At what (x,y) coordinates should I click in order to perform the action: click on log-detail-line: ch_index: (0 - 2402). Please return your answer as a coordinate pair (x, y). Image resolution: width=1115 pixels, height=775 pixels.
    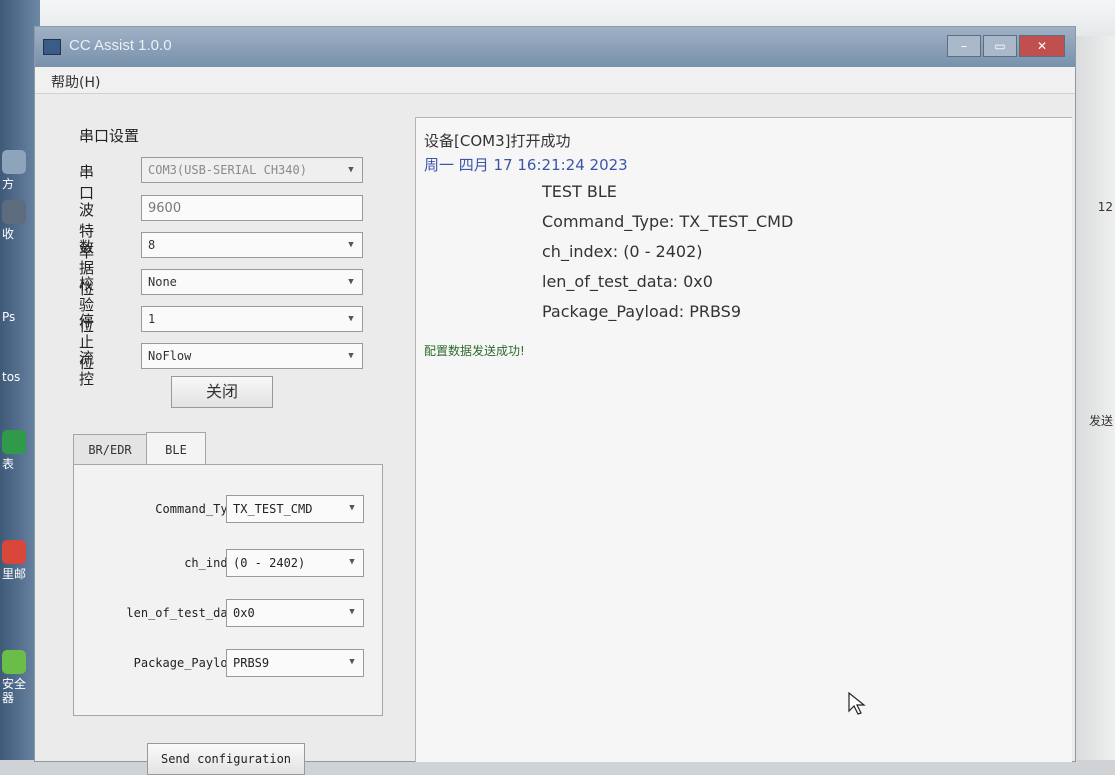
    Looking at the image, I should click on (622, 251).